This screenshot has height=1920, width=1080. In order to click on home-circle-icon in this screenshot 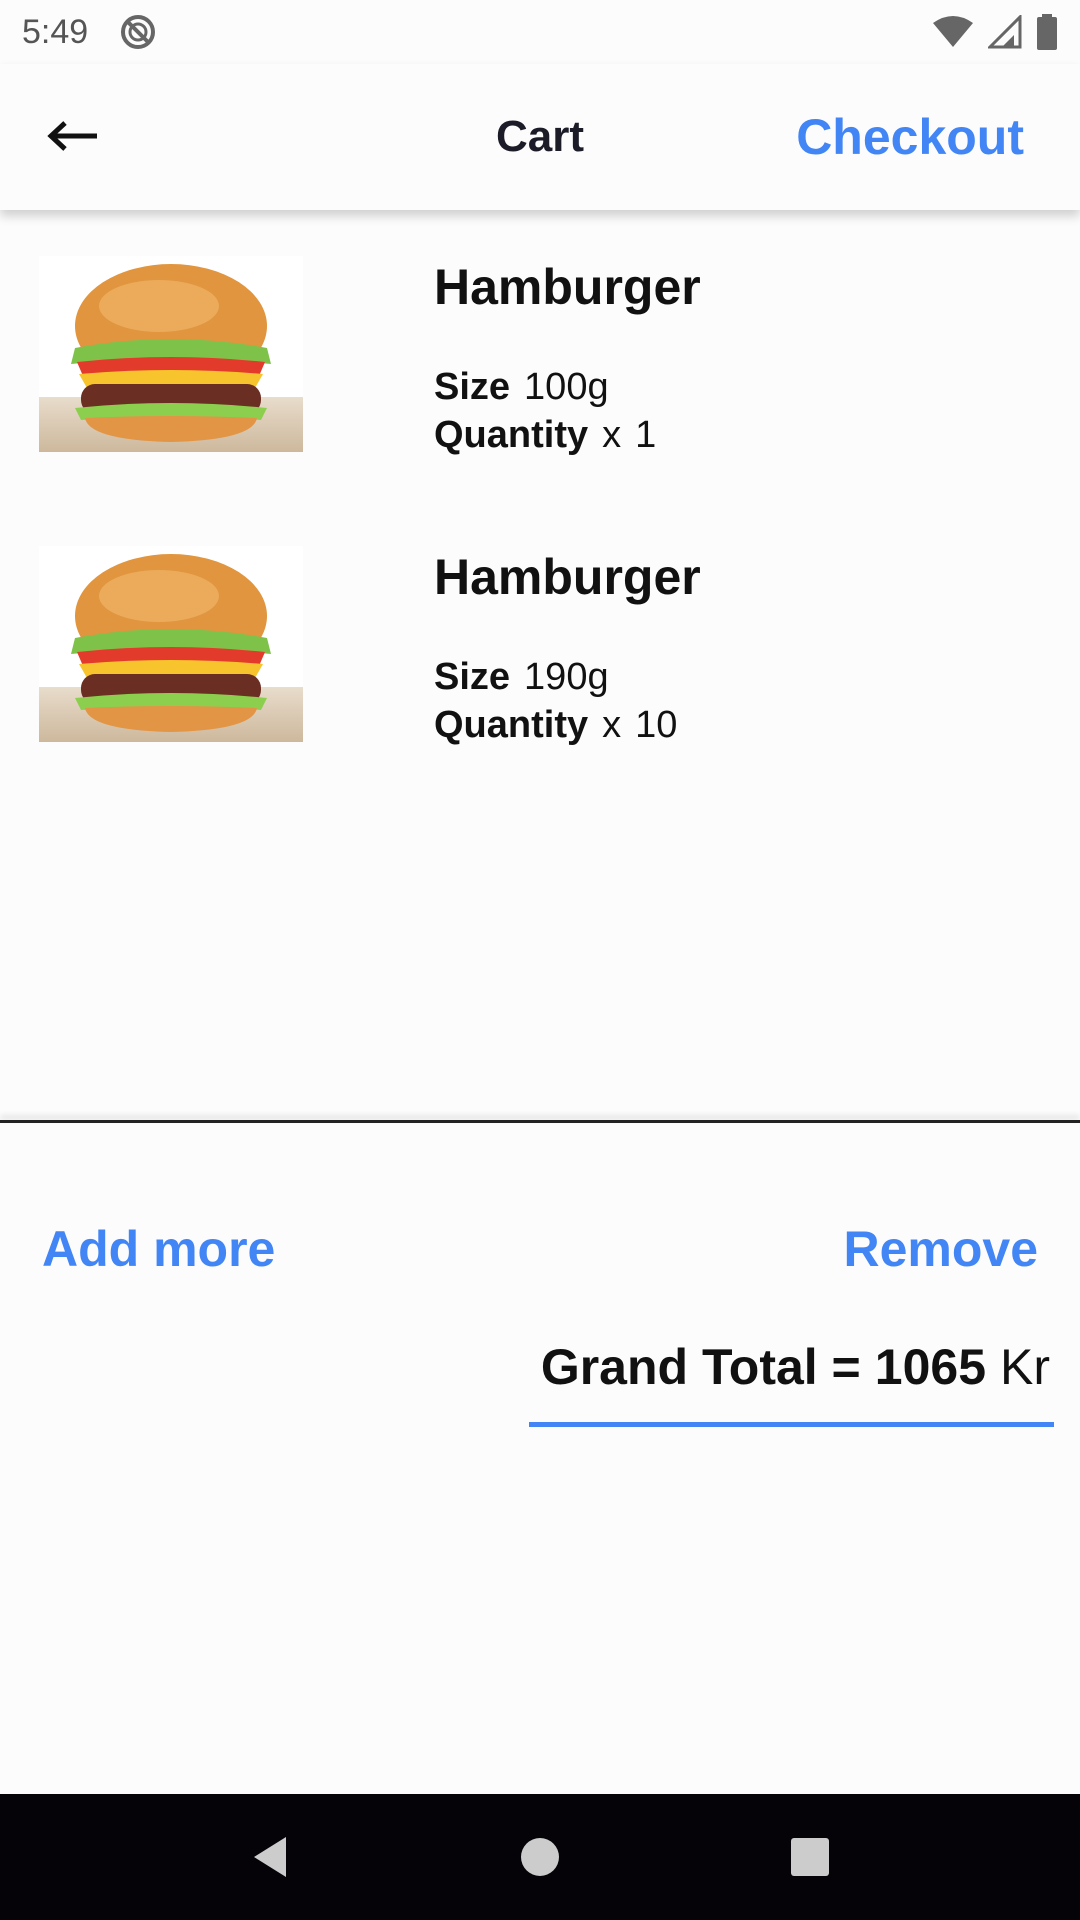, I will do `click(540, 1857)`.